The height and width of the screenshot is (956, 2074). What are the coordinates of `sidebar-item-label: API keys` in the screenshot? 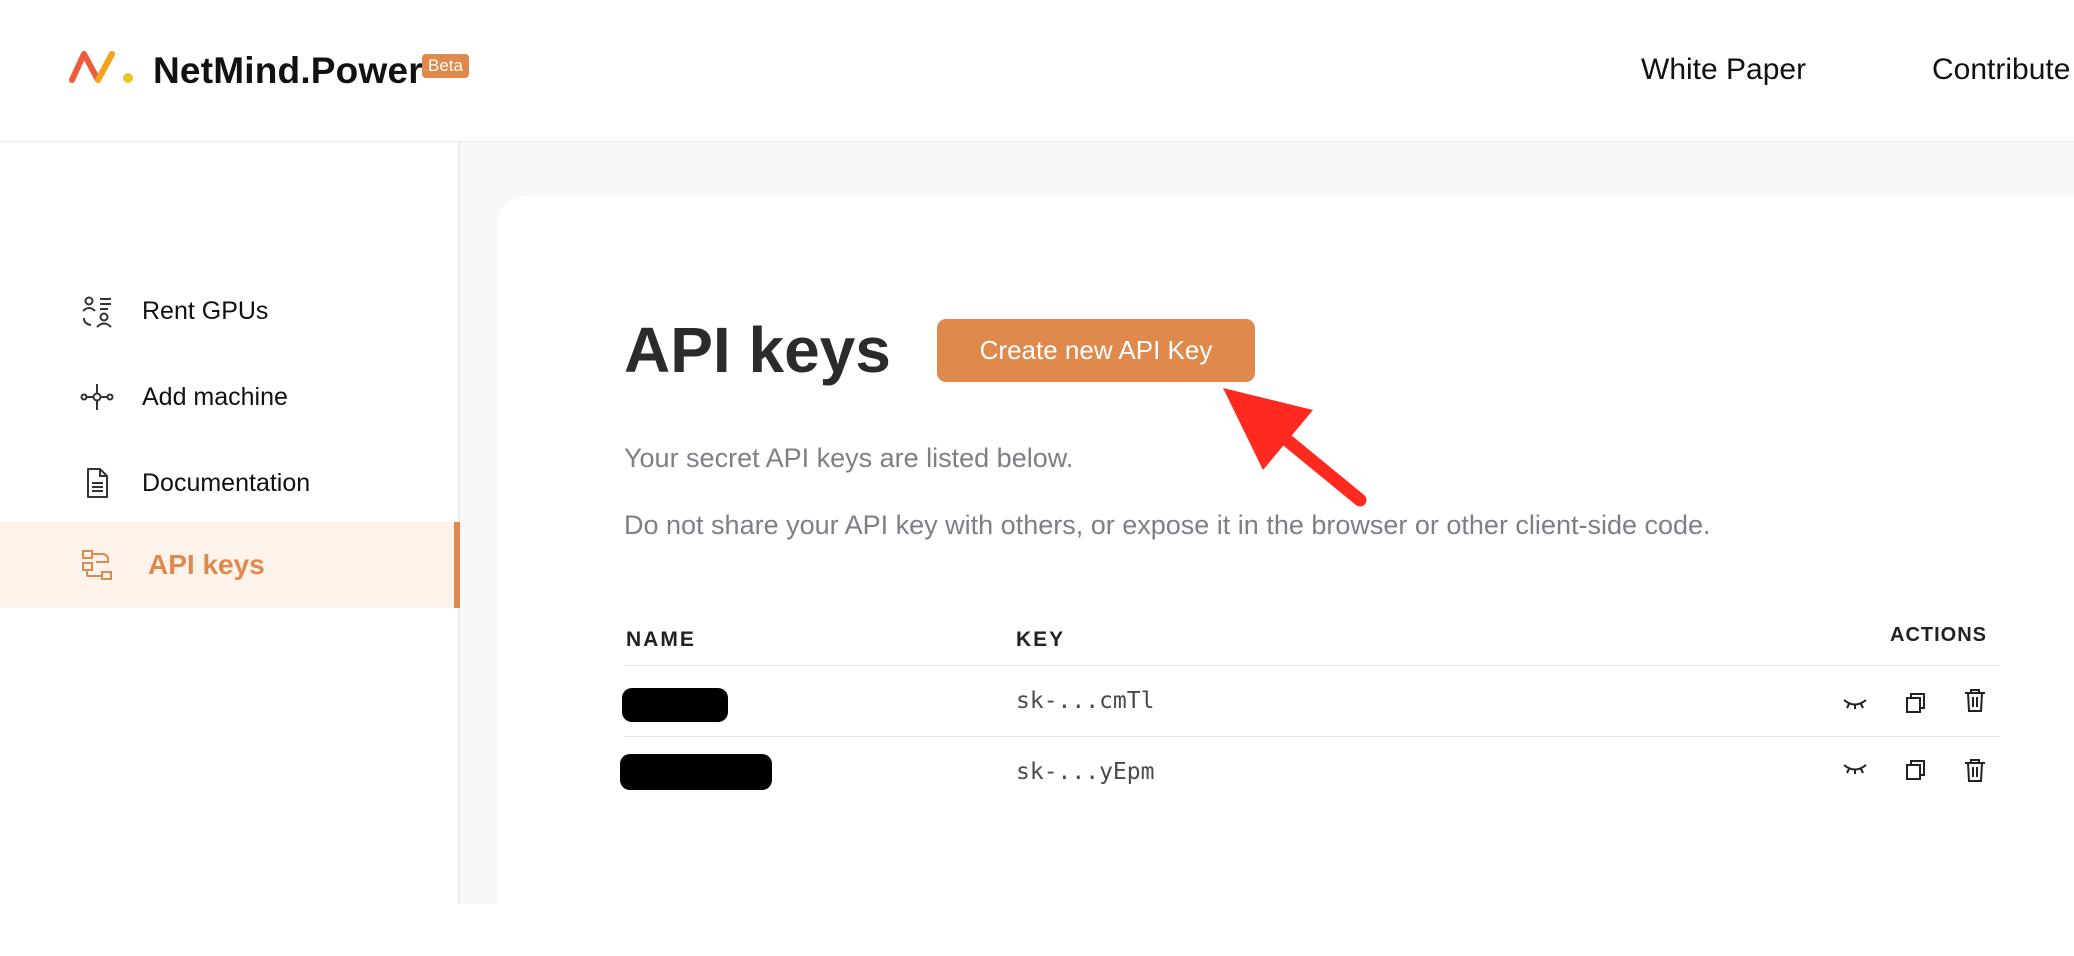 It's located at (206, 564).